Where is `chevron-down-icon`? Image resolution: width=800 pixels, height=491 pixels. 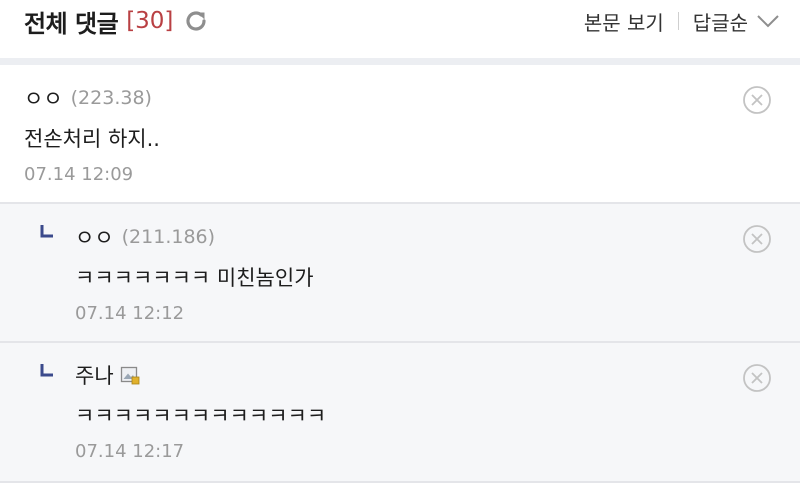 chevron-down-icon is located at coordinates (768, 21).